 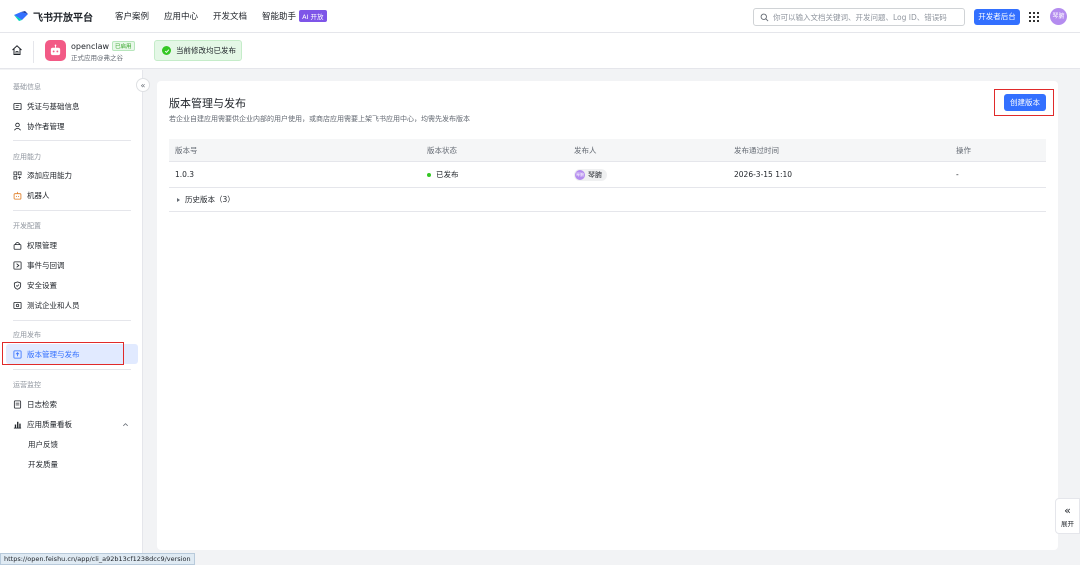 I want to click on release-status-text: 当前修改均已发布, so click(x=206, y=50).